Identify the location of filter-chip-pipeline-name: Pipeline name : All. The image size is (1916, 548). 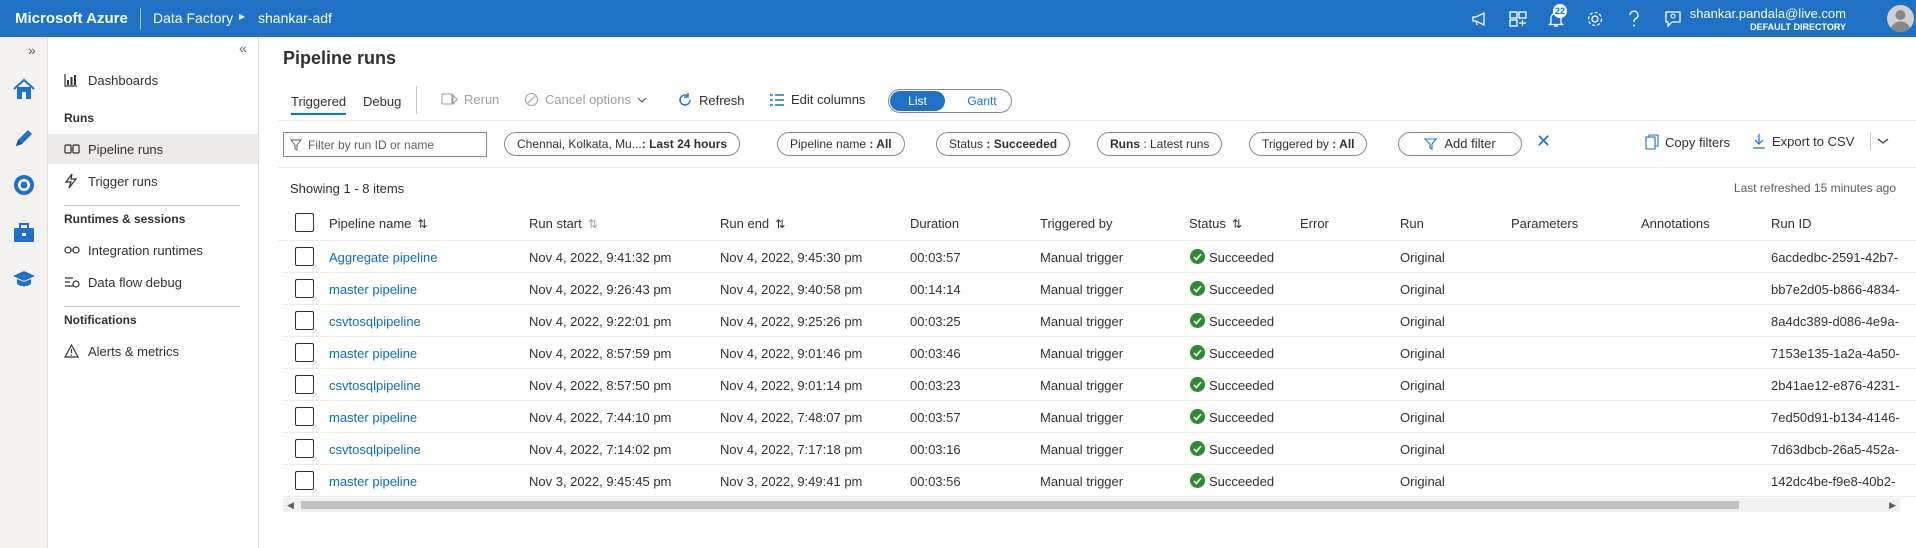
(841, 144).